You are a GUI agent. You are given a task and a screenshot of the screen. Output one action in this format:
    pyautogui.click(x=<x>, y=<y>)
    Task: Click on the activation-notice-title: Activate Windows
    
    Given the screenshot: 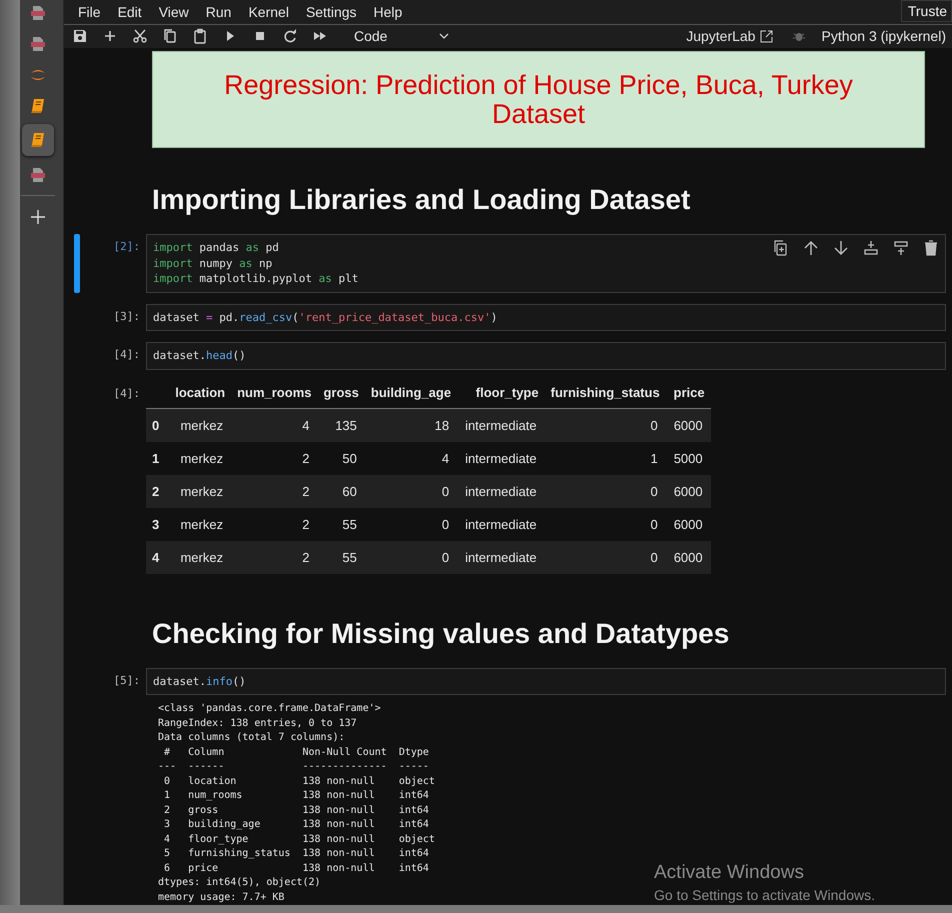 What is the action you would take?
    pyautogui.click(x=729, y=873)
    